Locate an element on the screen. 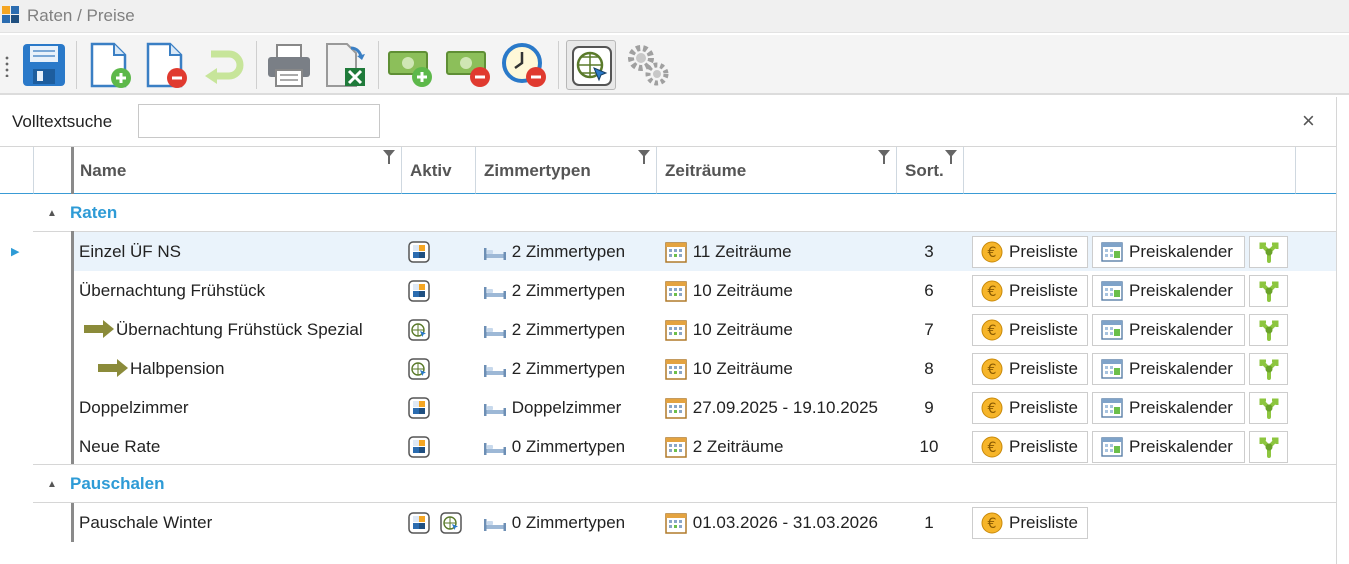 Image resolution: width=1349 pixels, height=564 pixels. rate-name: Übernachtung Frühstück Spezial is located at coordinates (239, 329).